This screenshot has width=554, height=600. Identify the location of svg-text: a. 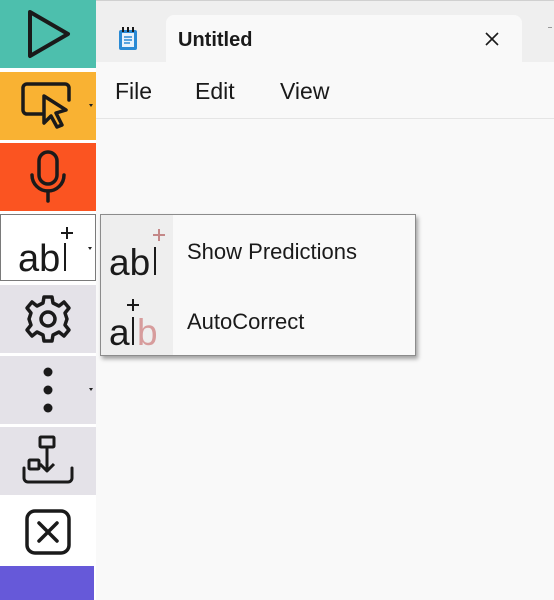
(119, 330).